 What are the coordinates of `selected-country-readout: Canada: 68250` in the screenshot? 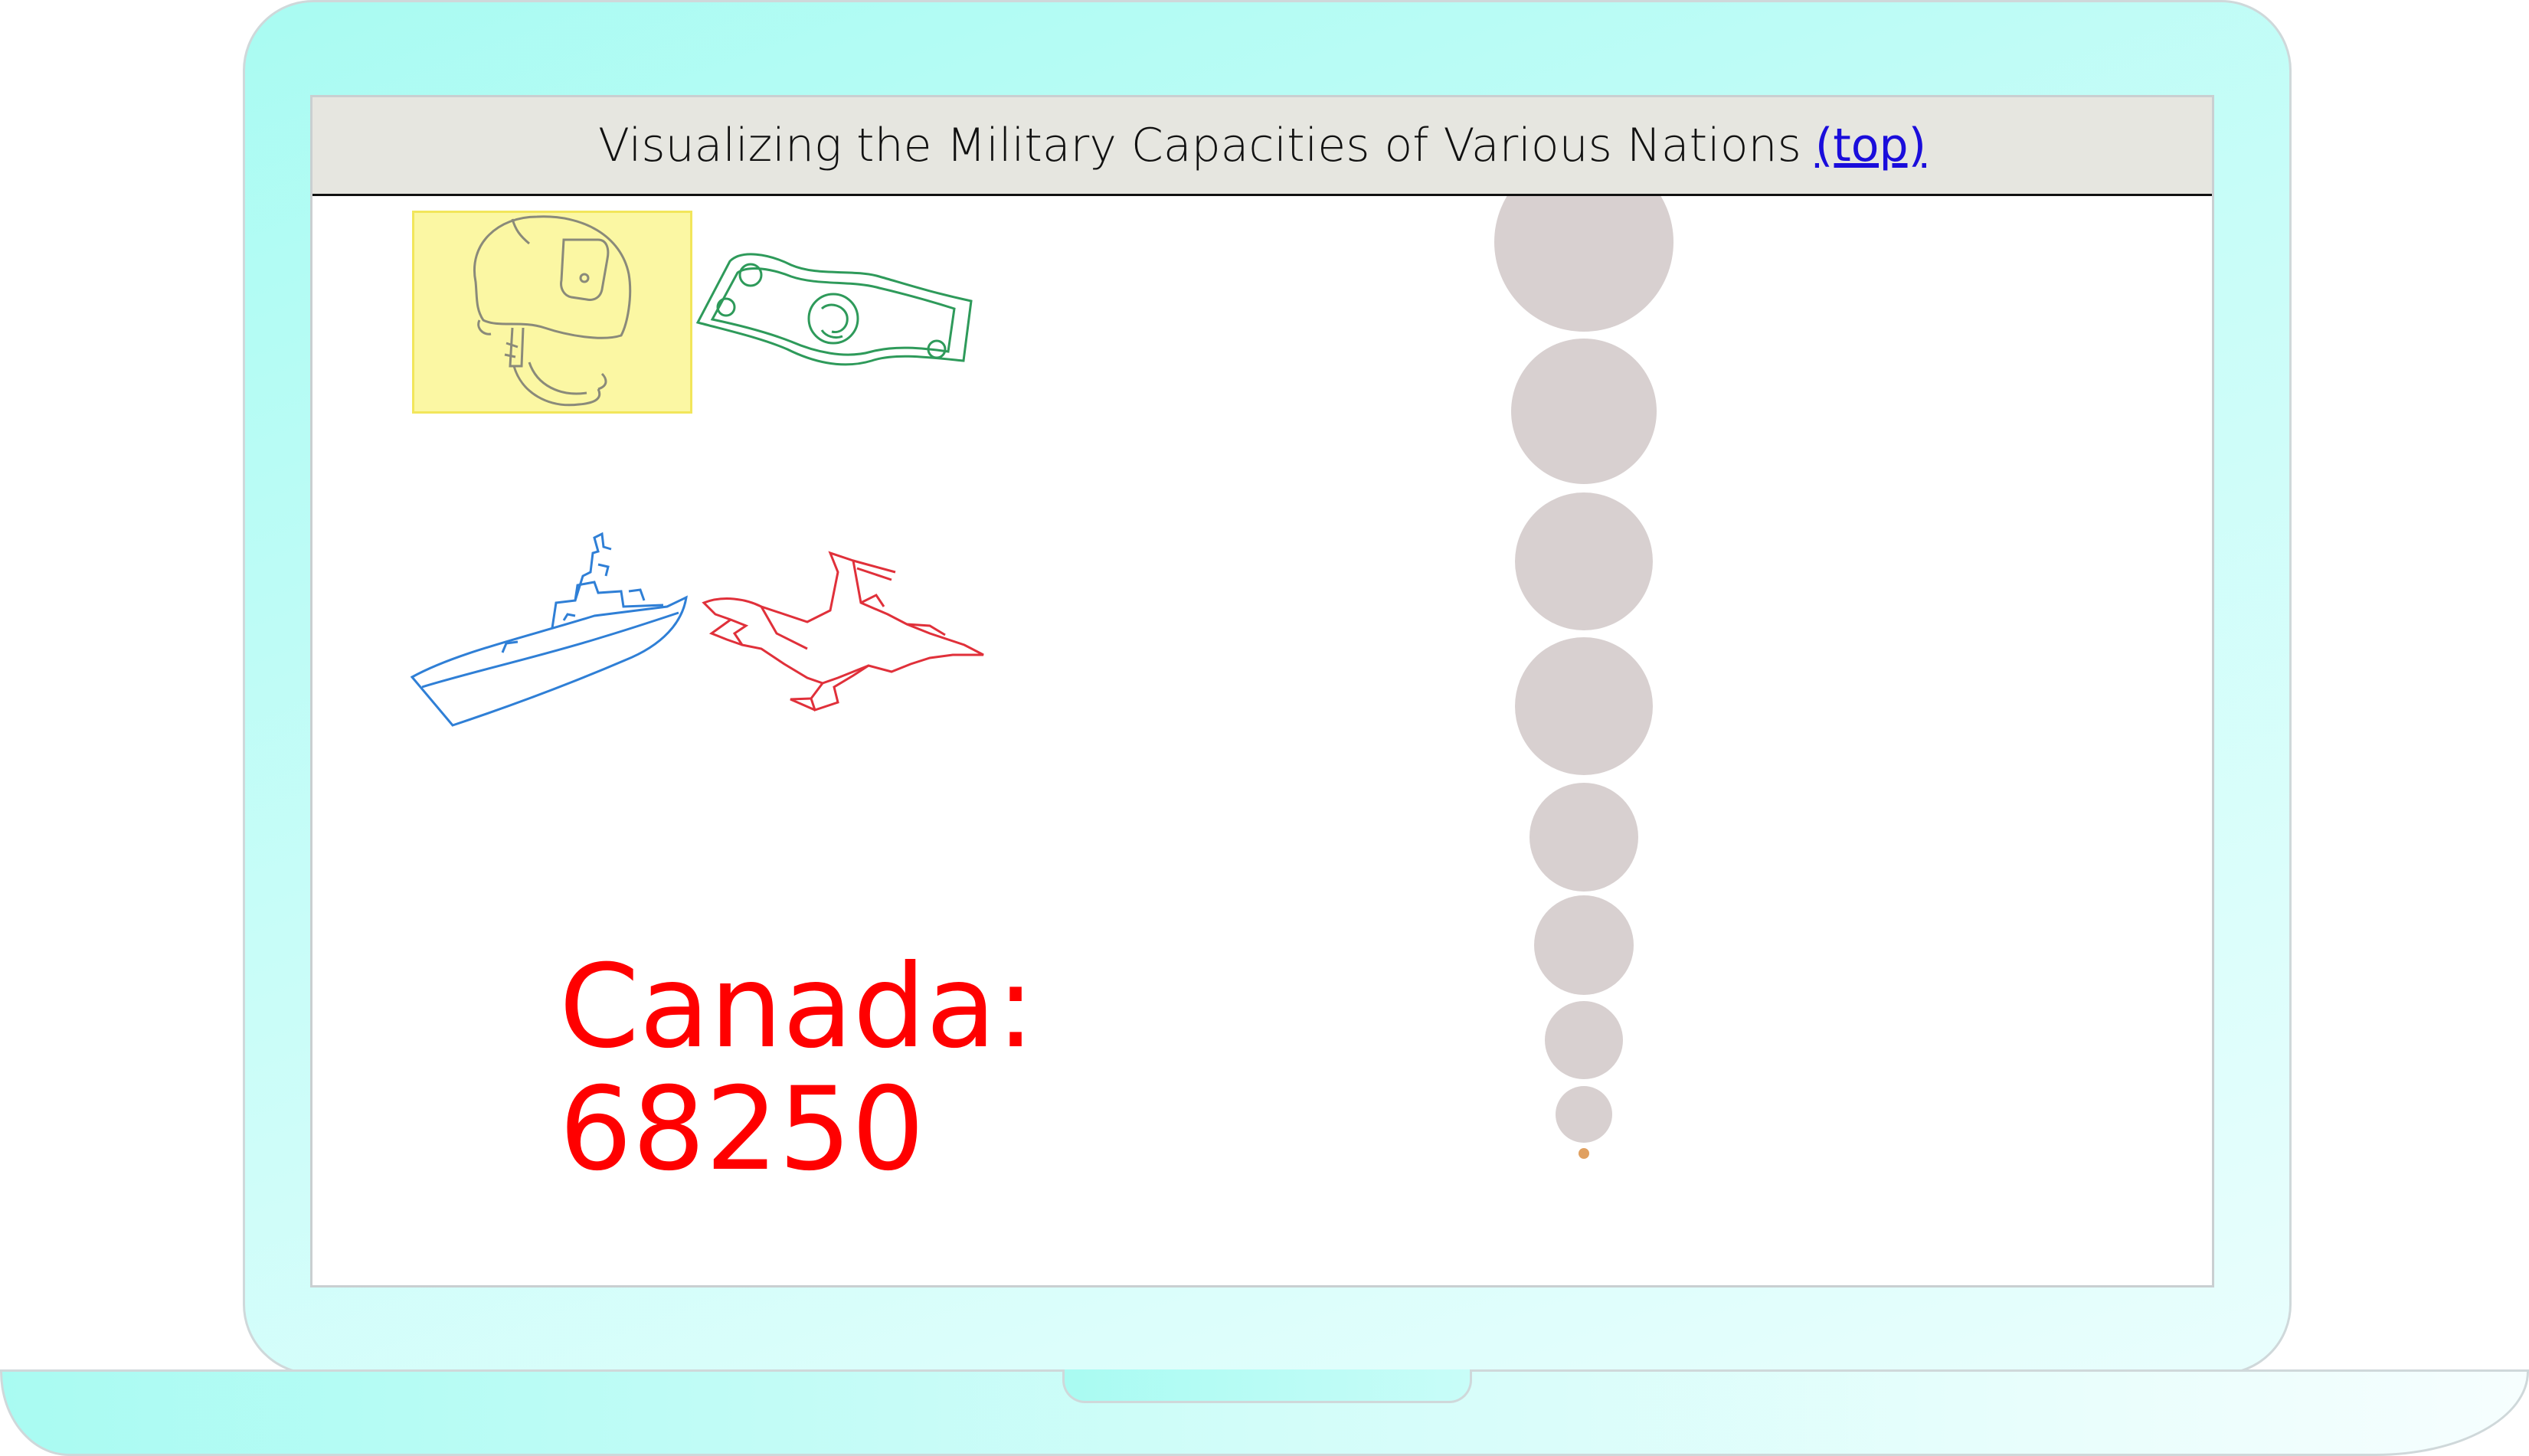 It's located at (903, 1068).